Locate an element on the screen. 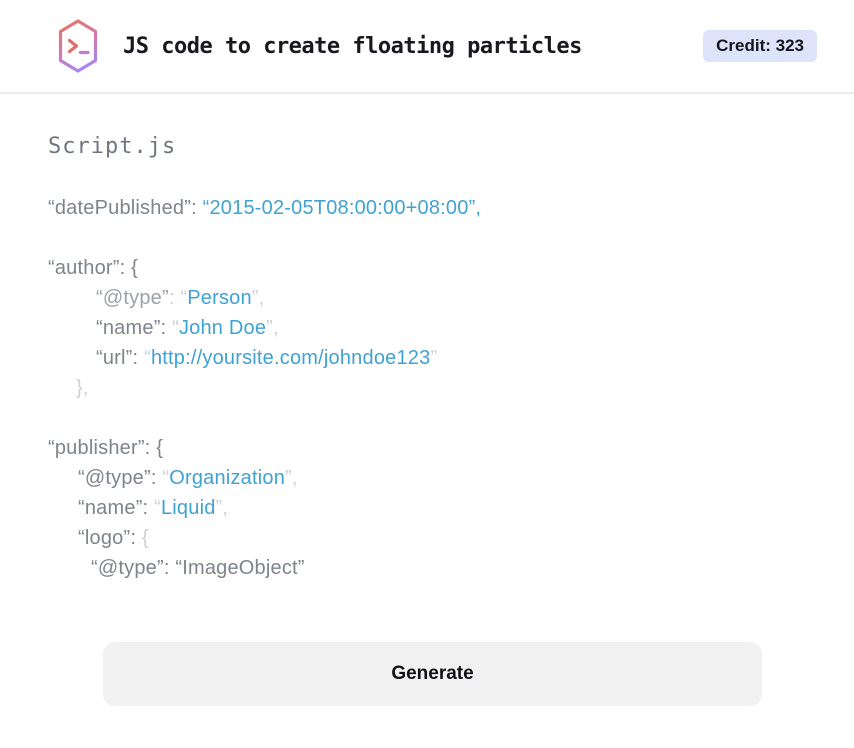 Image resolution: width=854 pixels, height=748 pixels. code-line: “logo”: { is located at coordinates (113, 538).